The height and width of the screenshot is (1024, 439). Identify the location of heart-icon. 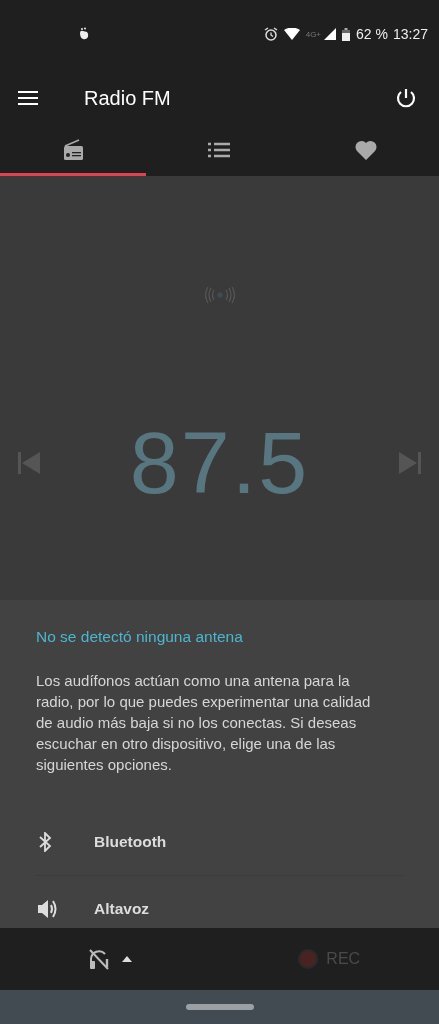
(365, 150).